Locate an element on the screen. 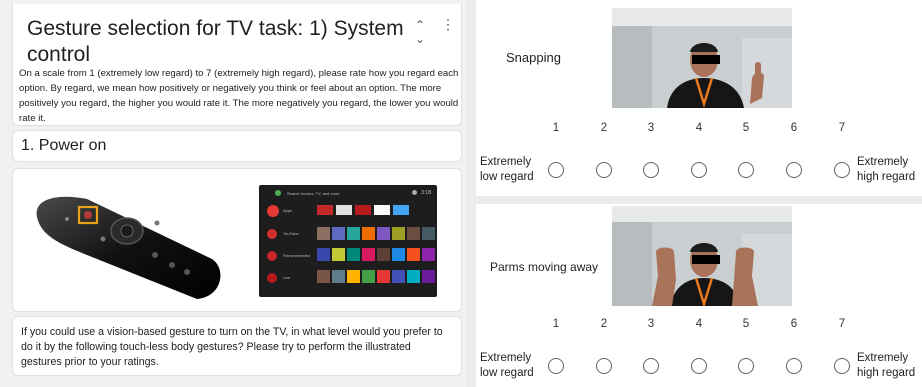 The width and height of the screenshot is (922, 387). remote-control-image is located at coordinates (128, 247).